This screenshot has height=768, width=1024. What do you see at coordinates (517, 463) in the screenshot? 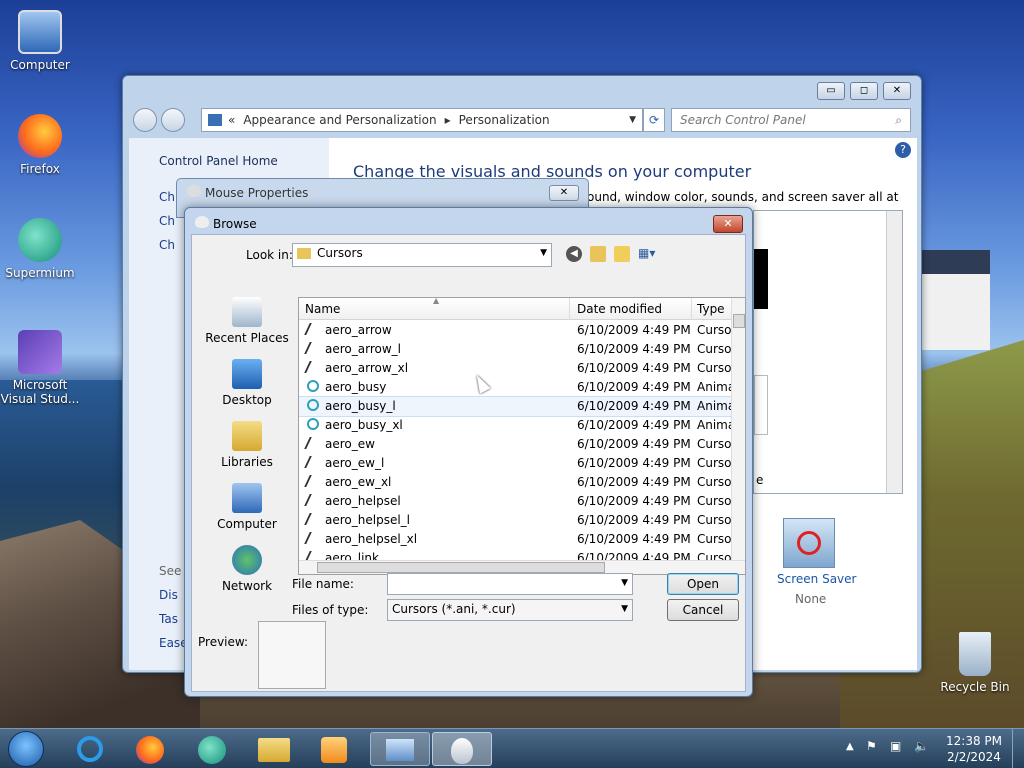
I see `file-row: aero_ew_l 6/10/2009 4:49 PM Cursor` at bounding box center [517, 463].